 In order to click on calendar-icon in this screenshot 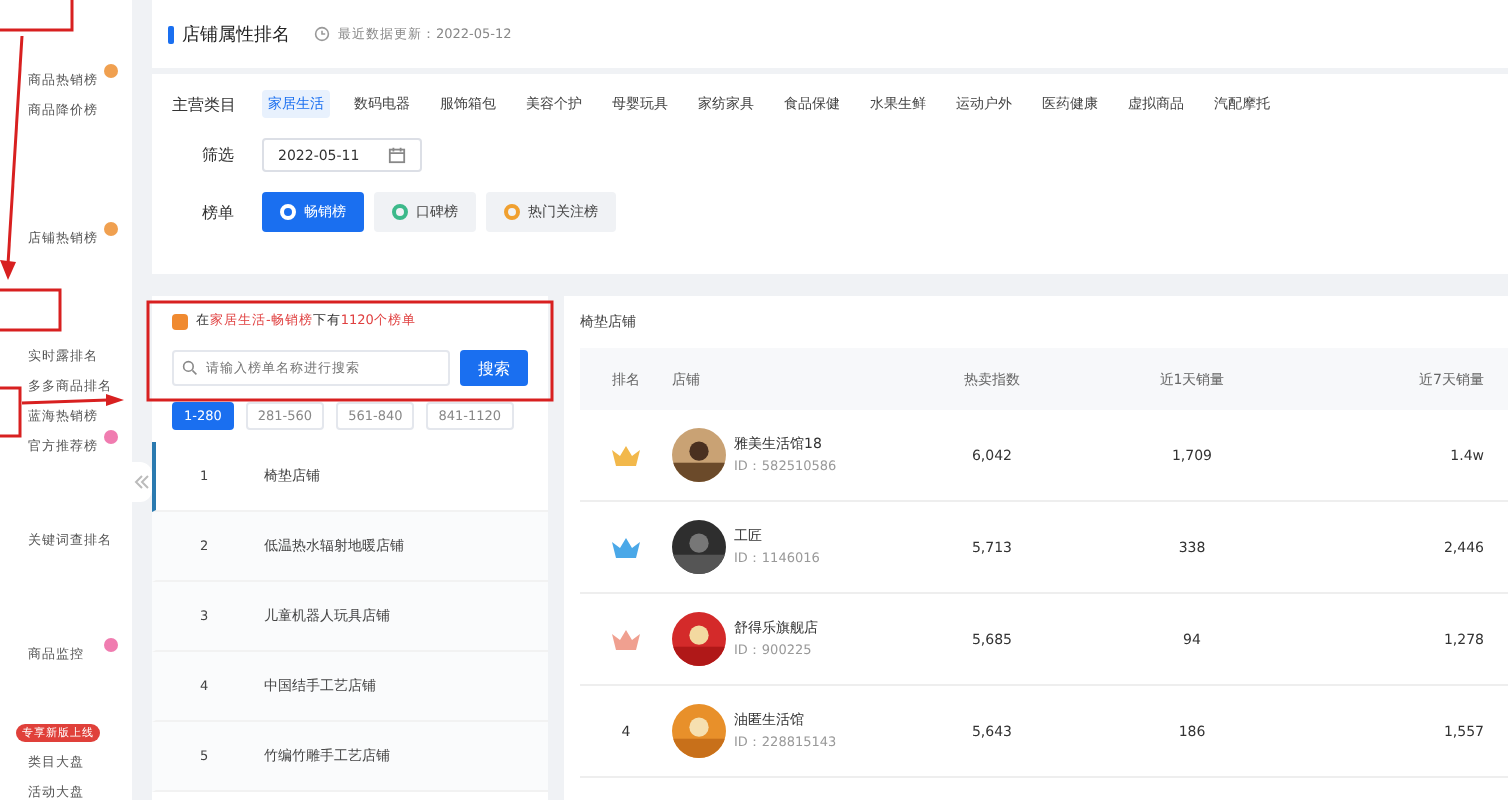, I will do `click(396, 155)`.